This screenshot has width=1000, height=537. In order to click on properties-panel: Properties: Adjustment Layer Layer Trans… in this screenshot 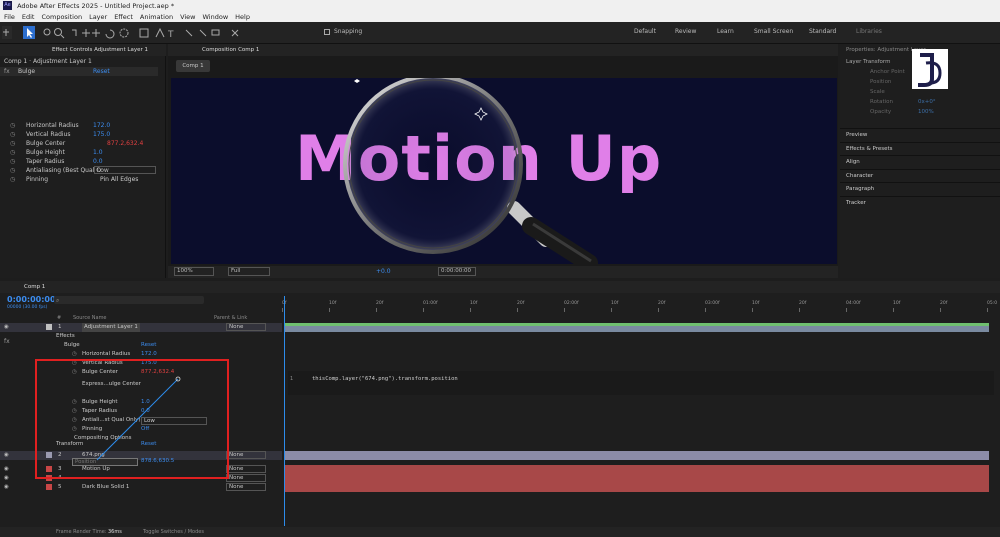, I will do `click(920, 161)`.